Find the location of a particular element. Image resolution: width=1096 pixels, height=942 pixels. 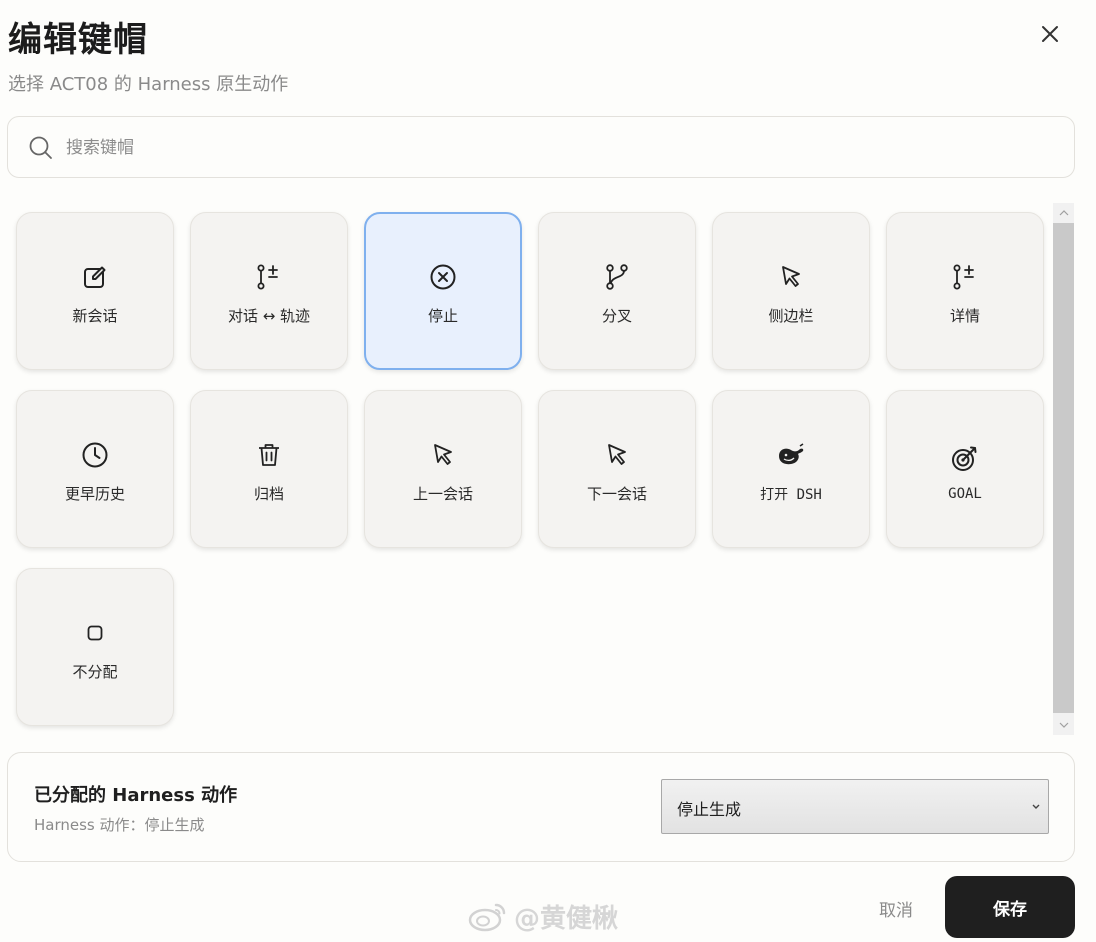

edit-icon is located at coordinates (95, 277).